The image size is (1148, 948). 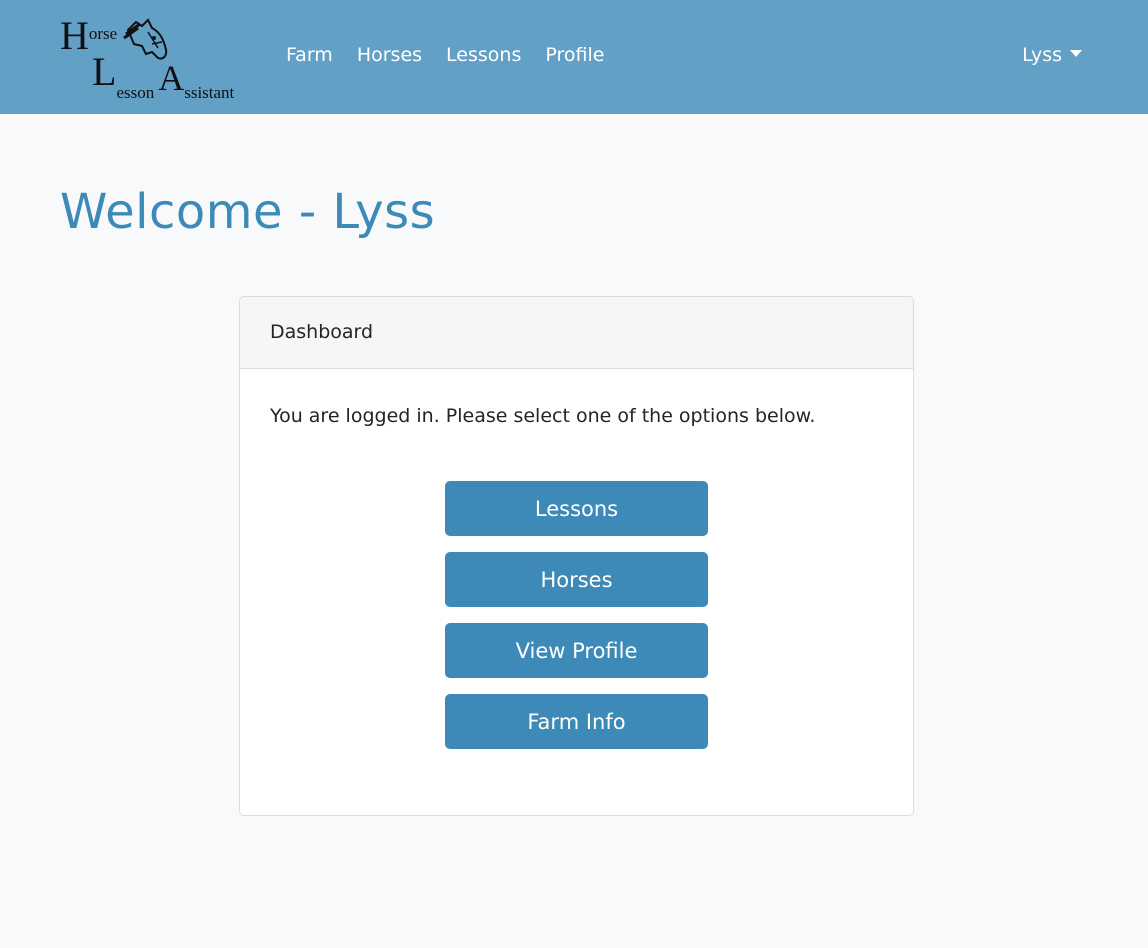 What do you see at coordinates (1076, 53) in the screenshot?
I see `caret-down-icon` at bounding box center [1076, 53].